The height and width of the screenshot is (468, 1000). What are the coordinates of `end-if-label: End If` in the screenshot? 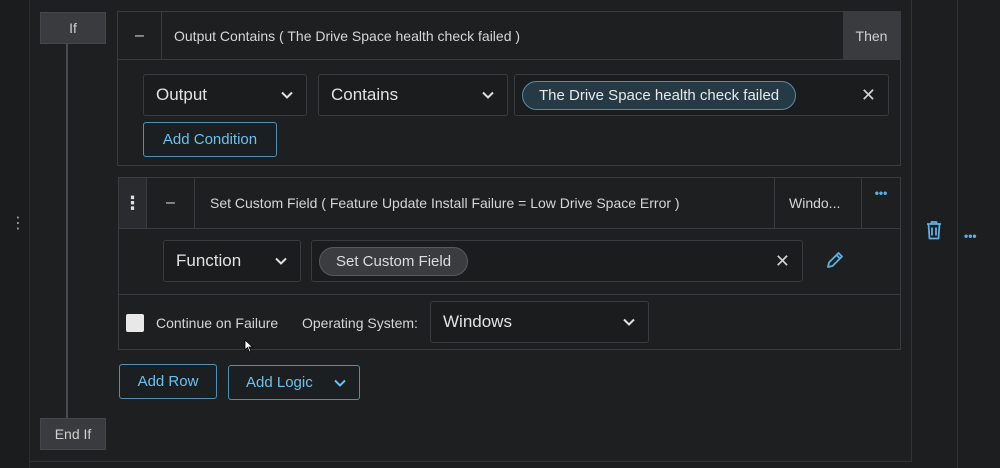 It's located at (73, 434).